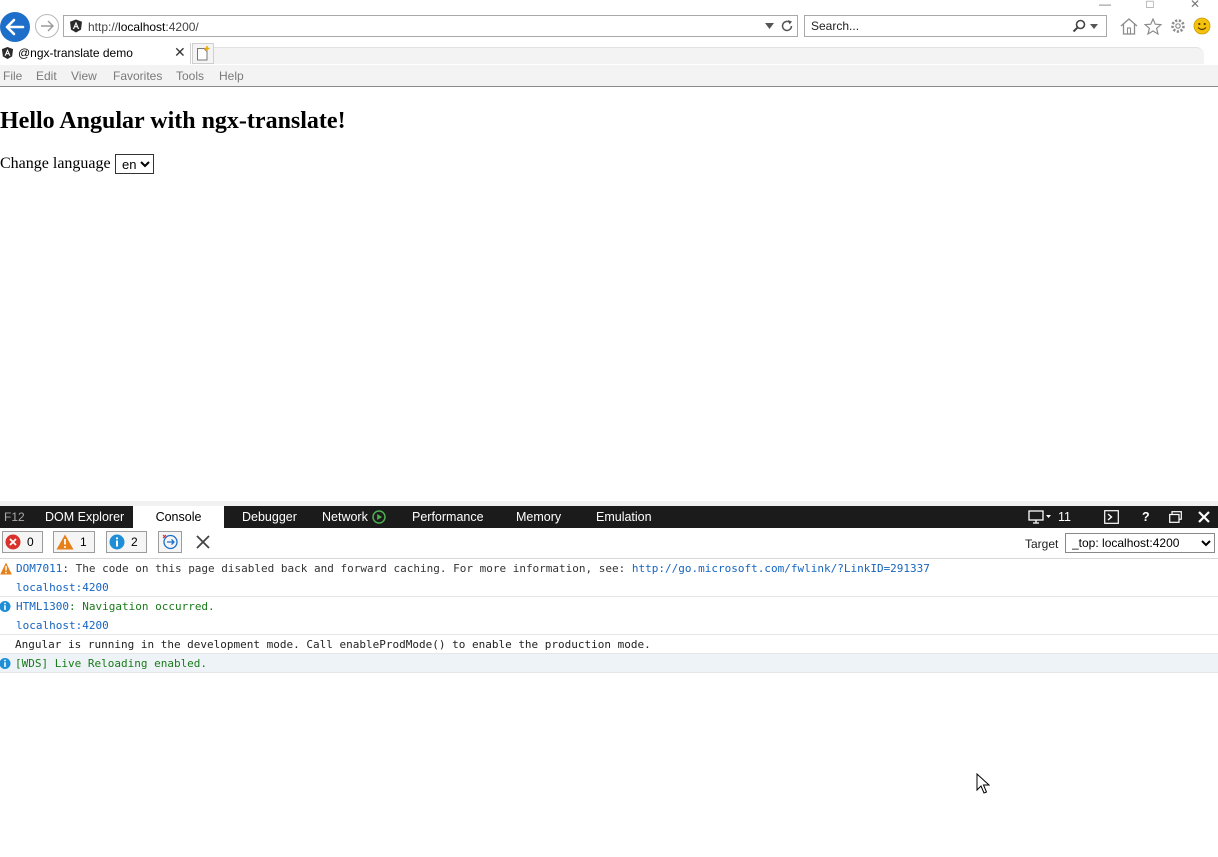 The height and width of the screenshot is (857, 1218). What do you see at coordinates (1064, 517) in the screenshot?
I see `document-mode-value: 11` at bounding box center [1064, 517].